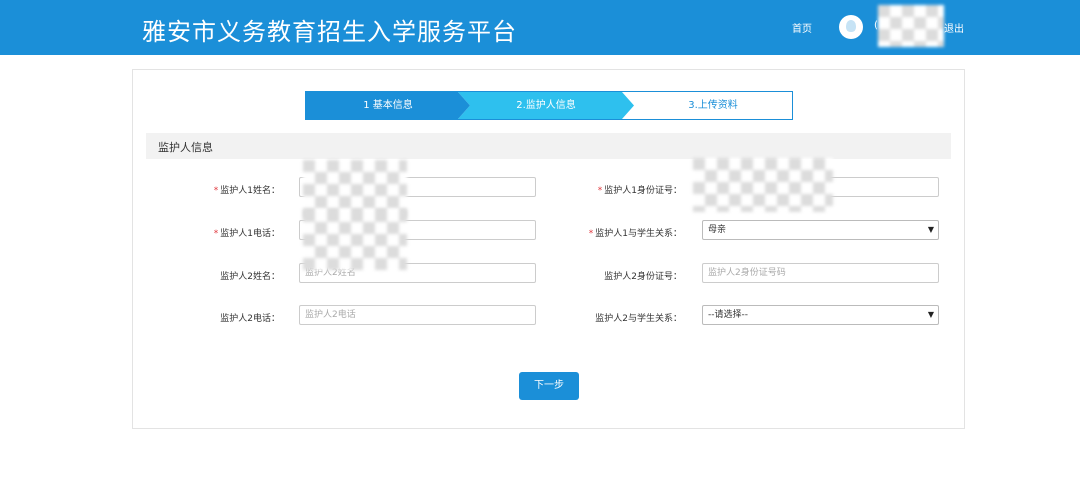 Image resolution: width=1080 pixels, height=479 pixels. What do you see at coordinates (388, 105) in the screenshot?
I see `step-basic-info: 1 基本信息` at bounding box center [388, 105].